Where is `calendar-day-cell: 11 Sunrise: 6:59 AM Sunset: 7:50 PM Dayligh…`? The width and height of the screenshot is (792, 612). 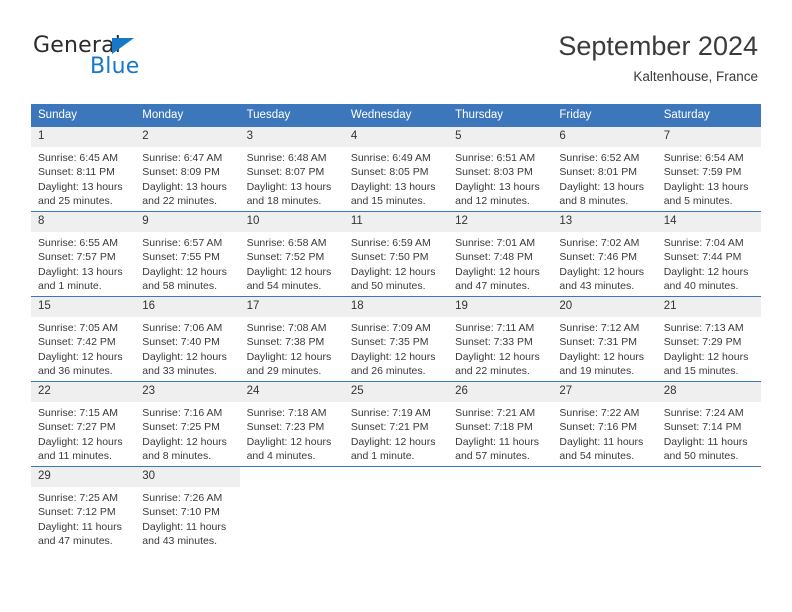
calendar-day-cell: 11 Sunrise: 6:59 AM Sunset: 7:50 PM Dayligh… is located at coordinates (396, 254).